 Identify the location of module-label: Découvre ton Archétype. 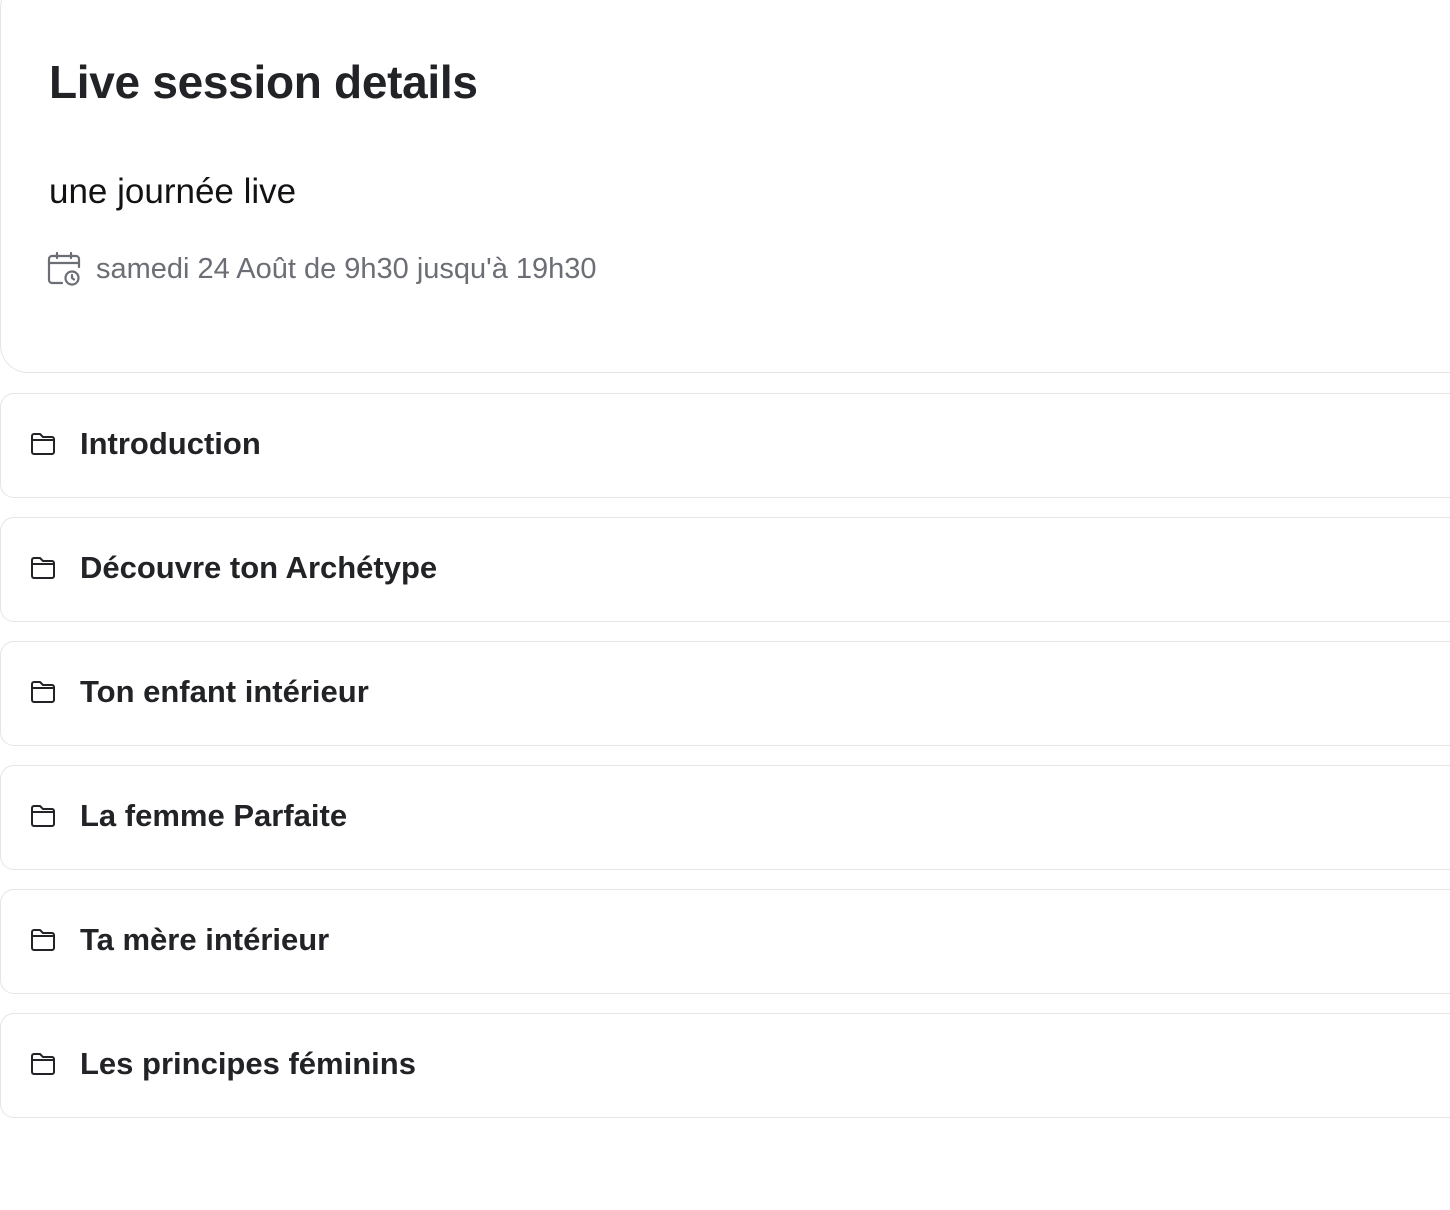
(259, 567).